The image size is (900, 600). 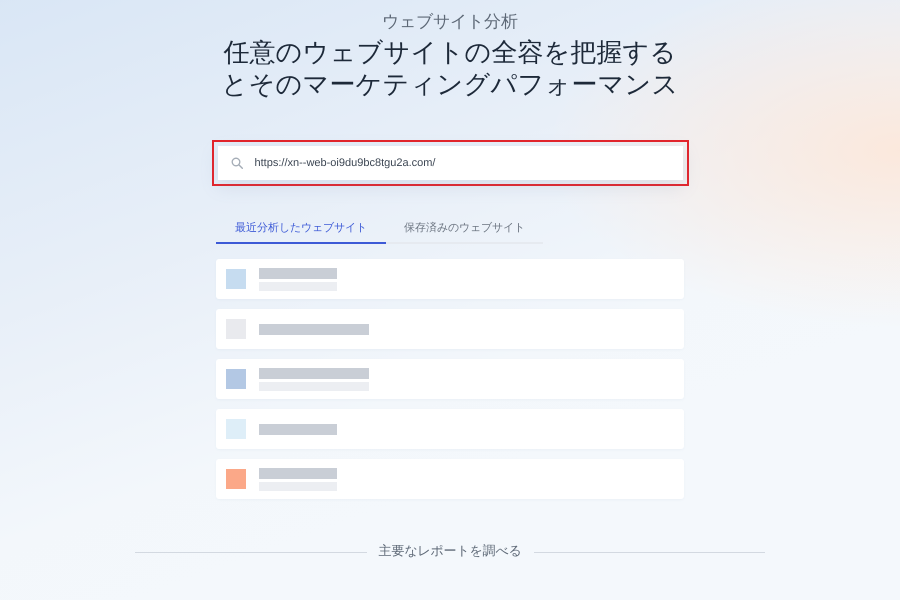 I want to click on search-icon, so click(x=236, y=163).